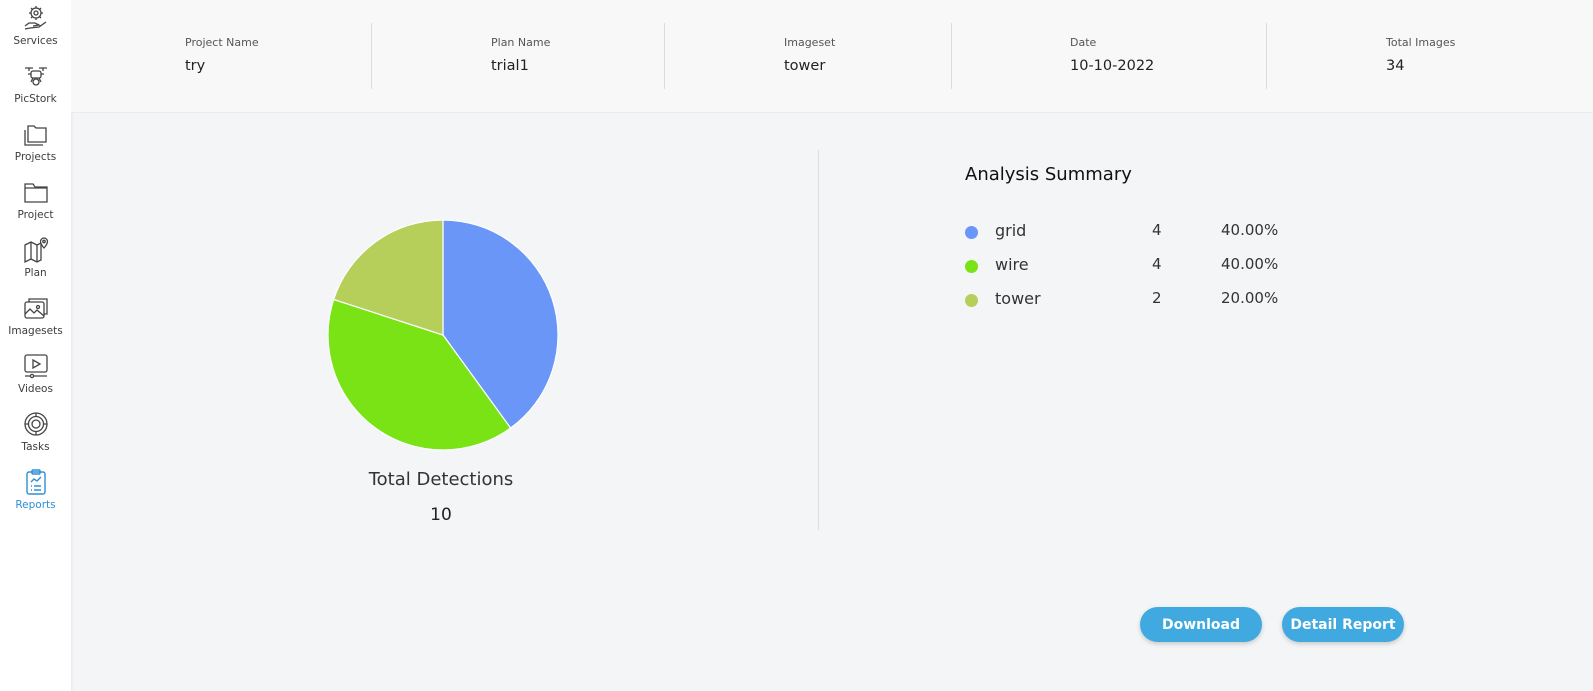 The width and height of the screenshot is (1593, 691). What do you see at coordinates (1112, 66) in the screenshot?
I see `info-value: 10-10-2022` at bounding box center [1112, 66].